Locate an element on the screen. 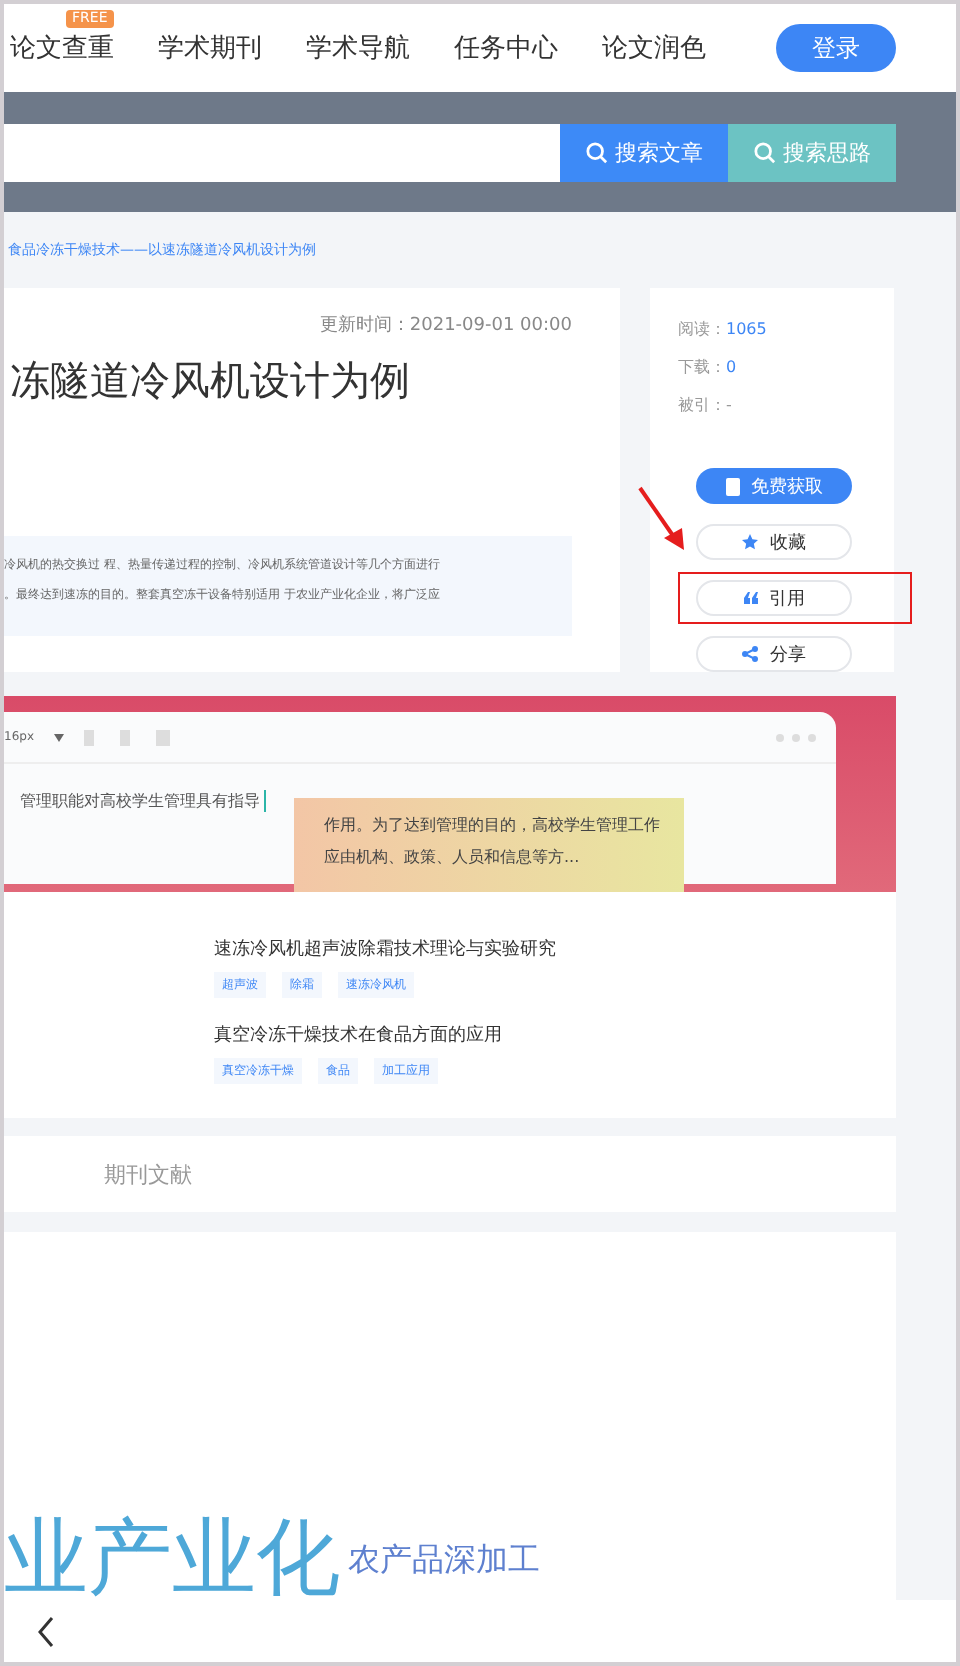  caret-icon is located at coordinates (59, 737).